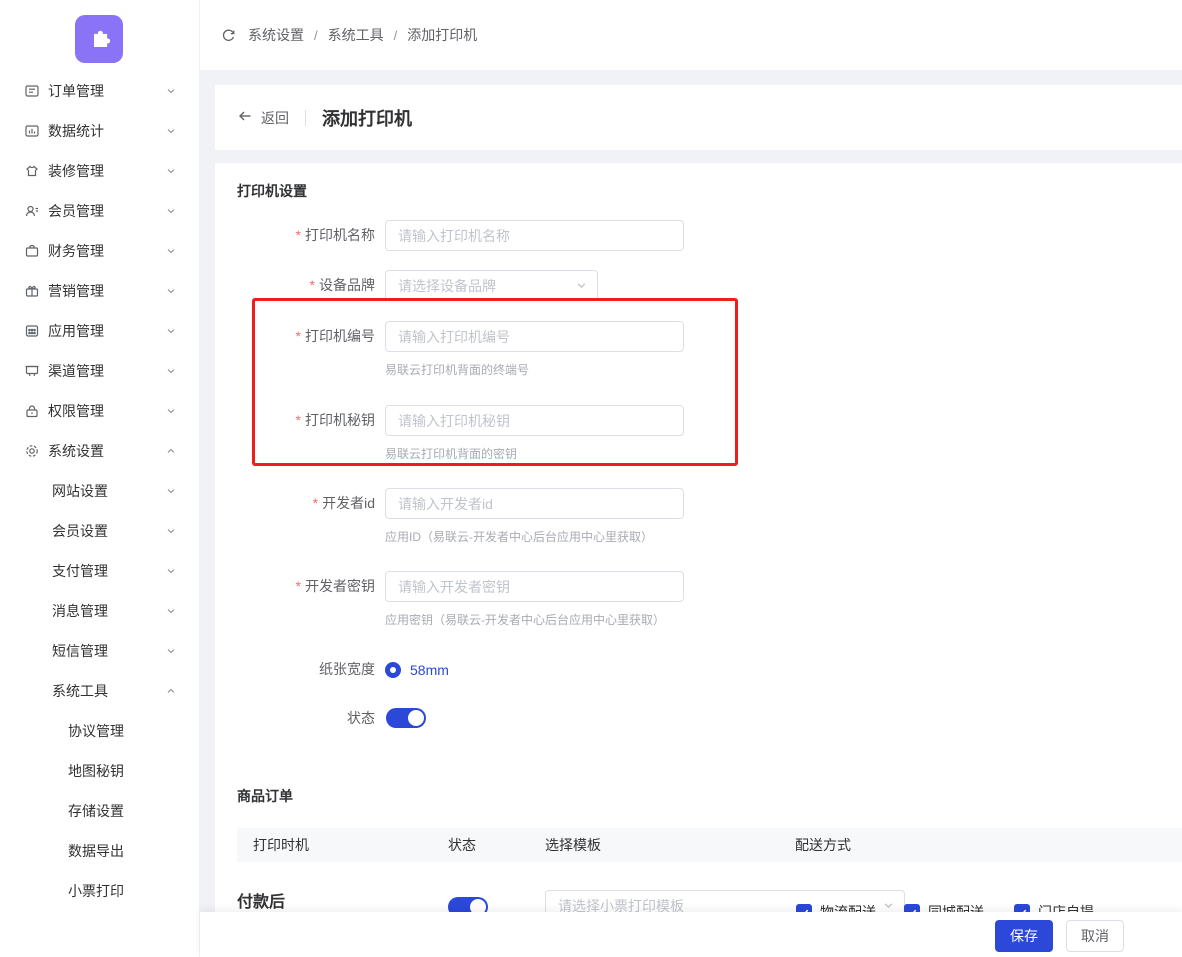  What do you see at coordinates (32, 131) in the screenshot?
I see `stats-icon` at bounding box center [32, 131].